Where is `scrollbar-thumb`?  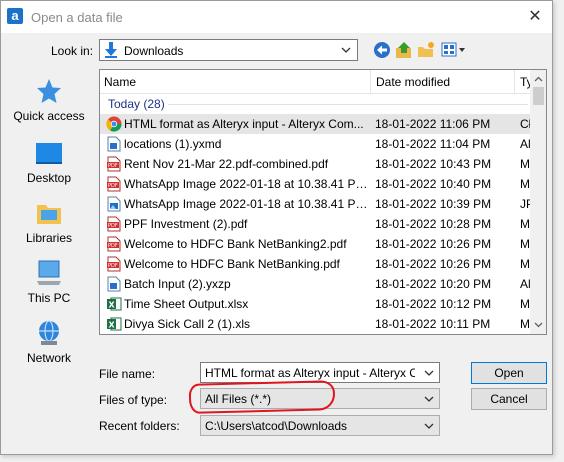
scrollbar-thumb is located at coordinates (538, 96).